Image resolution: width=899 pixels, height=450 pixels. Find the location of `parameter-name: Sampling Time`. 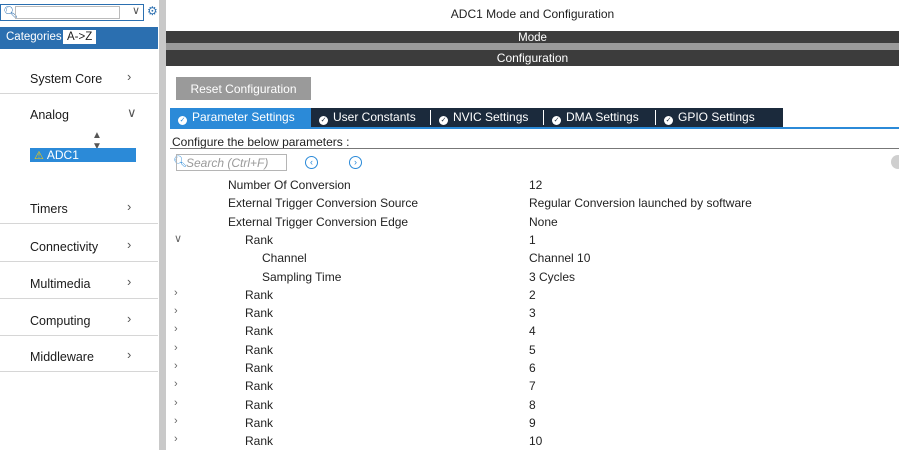

parameter-name: Sampling Time is located at coordinates (302, 276).